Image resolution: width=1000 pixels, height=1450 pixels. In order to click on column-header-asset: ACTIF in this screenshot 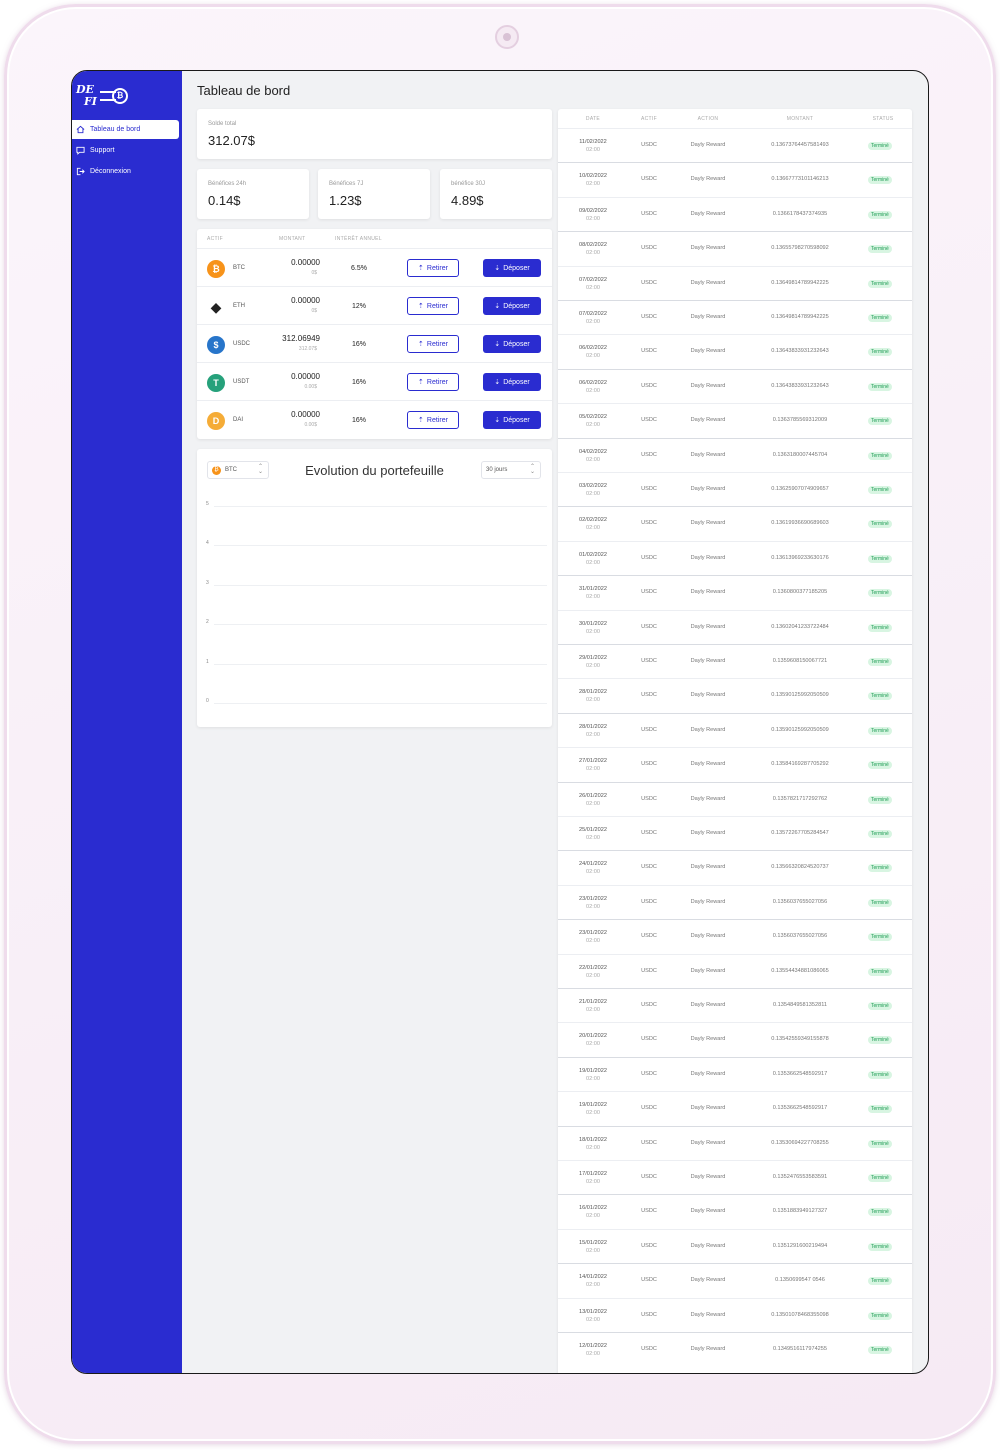, I will do `click(215, 239)`.